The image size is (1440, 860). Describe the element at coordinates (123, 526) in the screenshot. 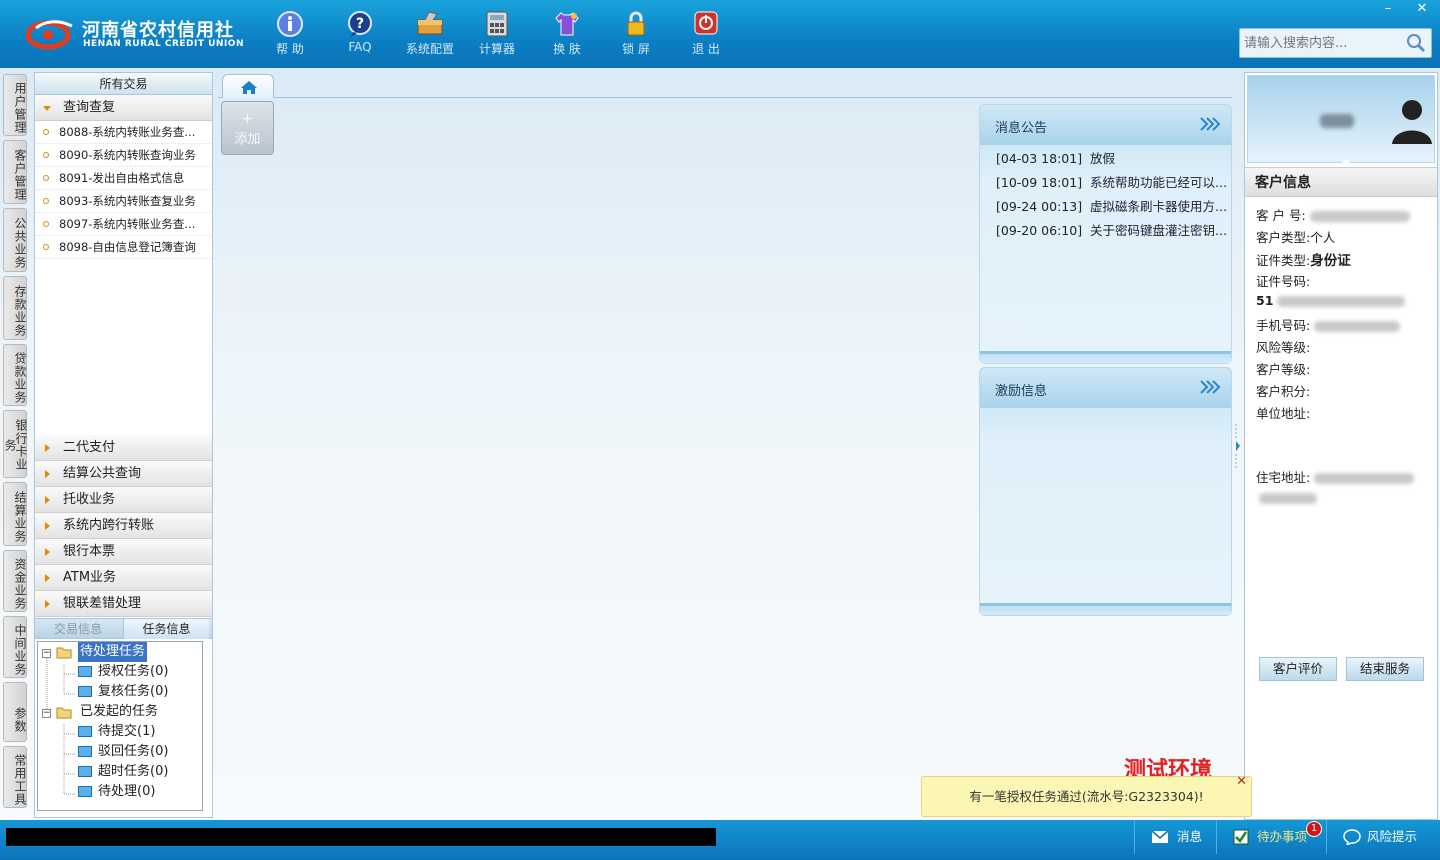

I see `nav-group-interbank-transfer: 系统内跨行转账` at that location.